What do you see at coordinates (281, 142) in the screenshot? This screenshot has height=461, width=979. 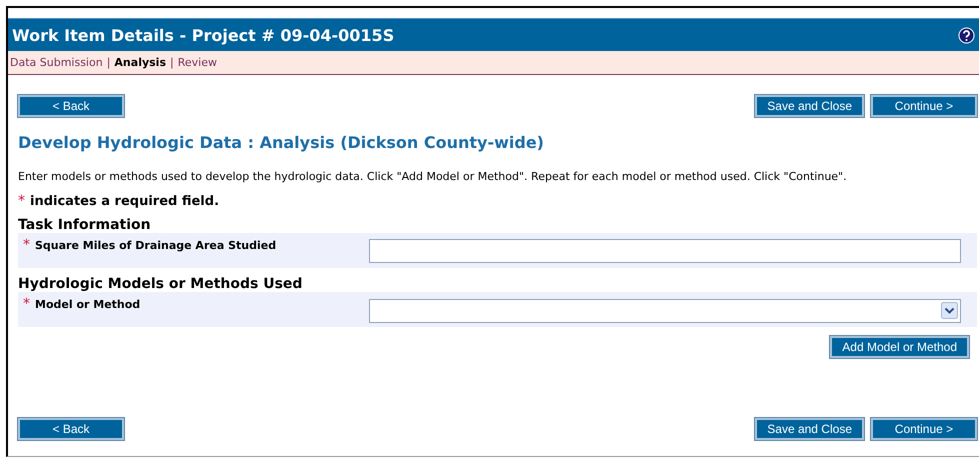 I see `page-heading: Develop Hydrologic Data : Analysis (Dickson County-wide)` at bounding box center [281, 142].